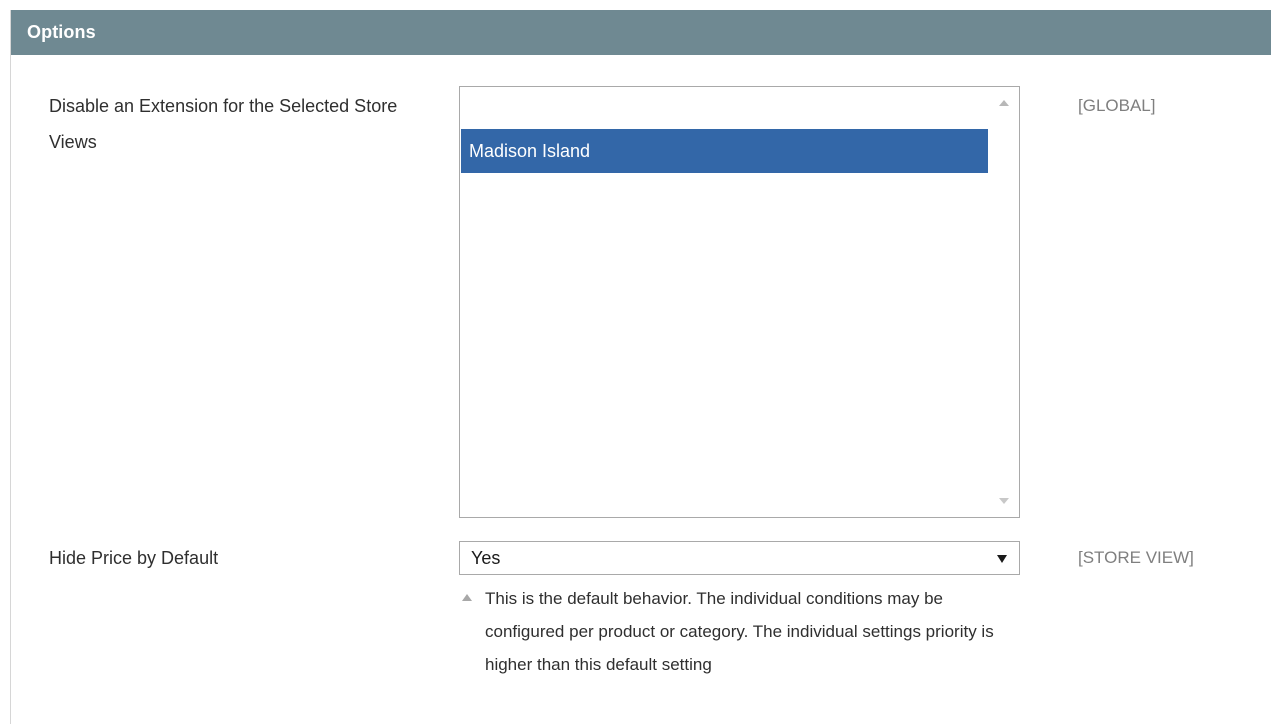  Describe the element at coordinates (1136, 557) in the screenshot. I see `scope-store-view-label: [STORE VIEW]` at that location.